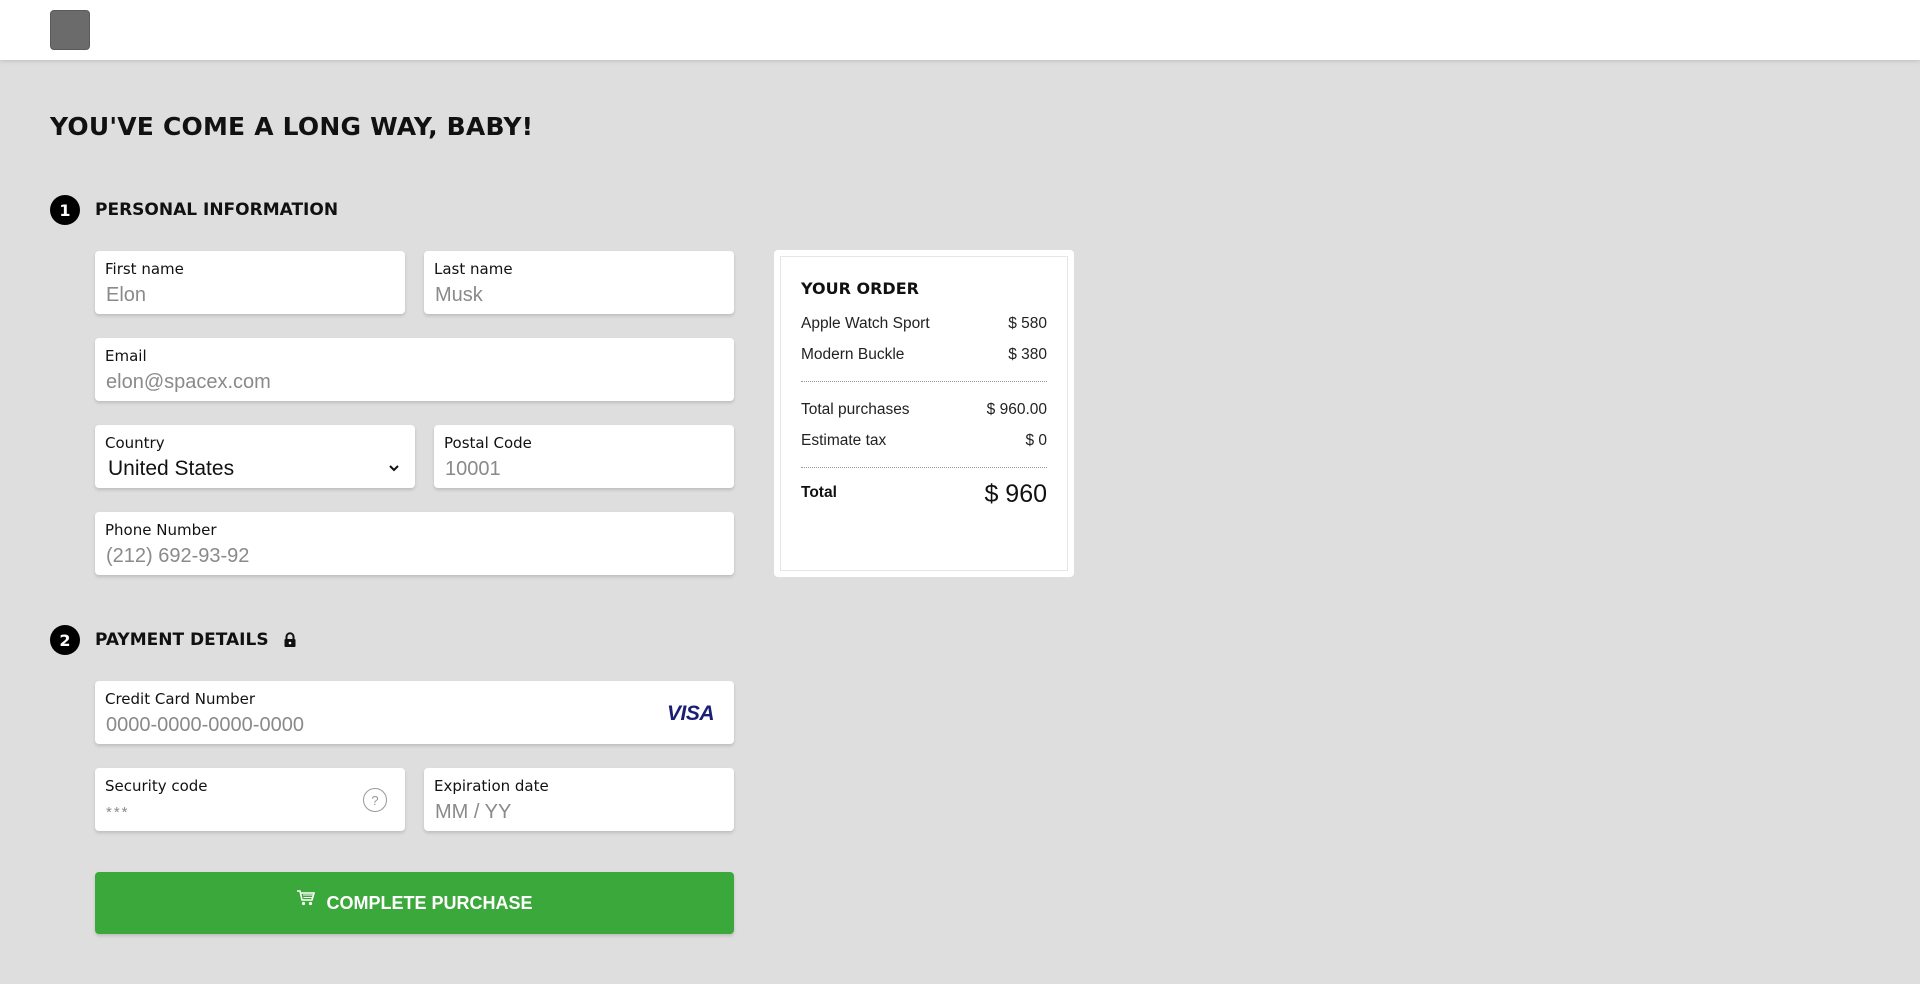 Image resolution: width=1920 pixels, height=984 pixels. I want to click on order-total-row: Total $ 960, so click(924, 494).